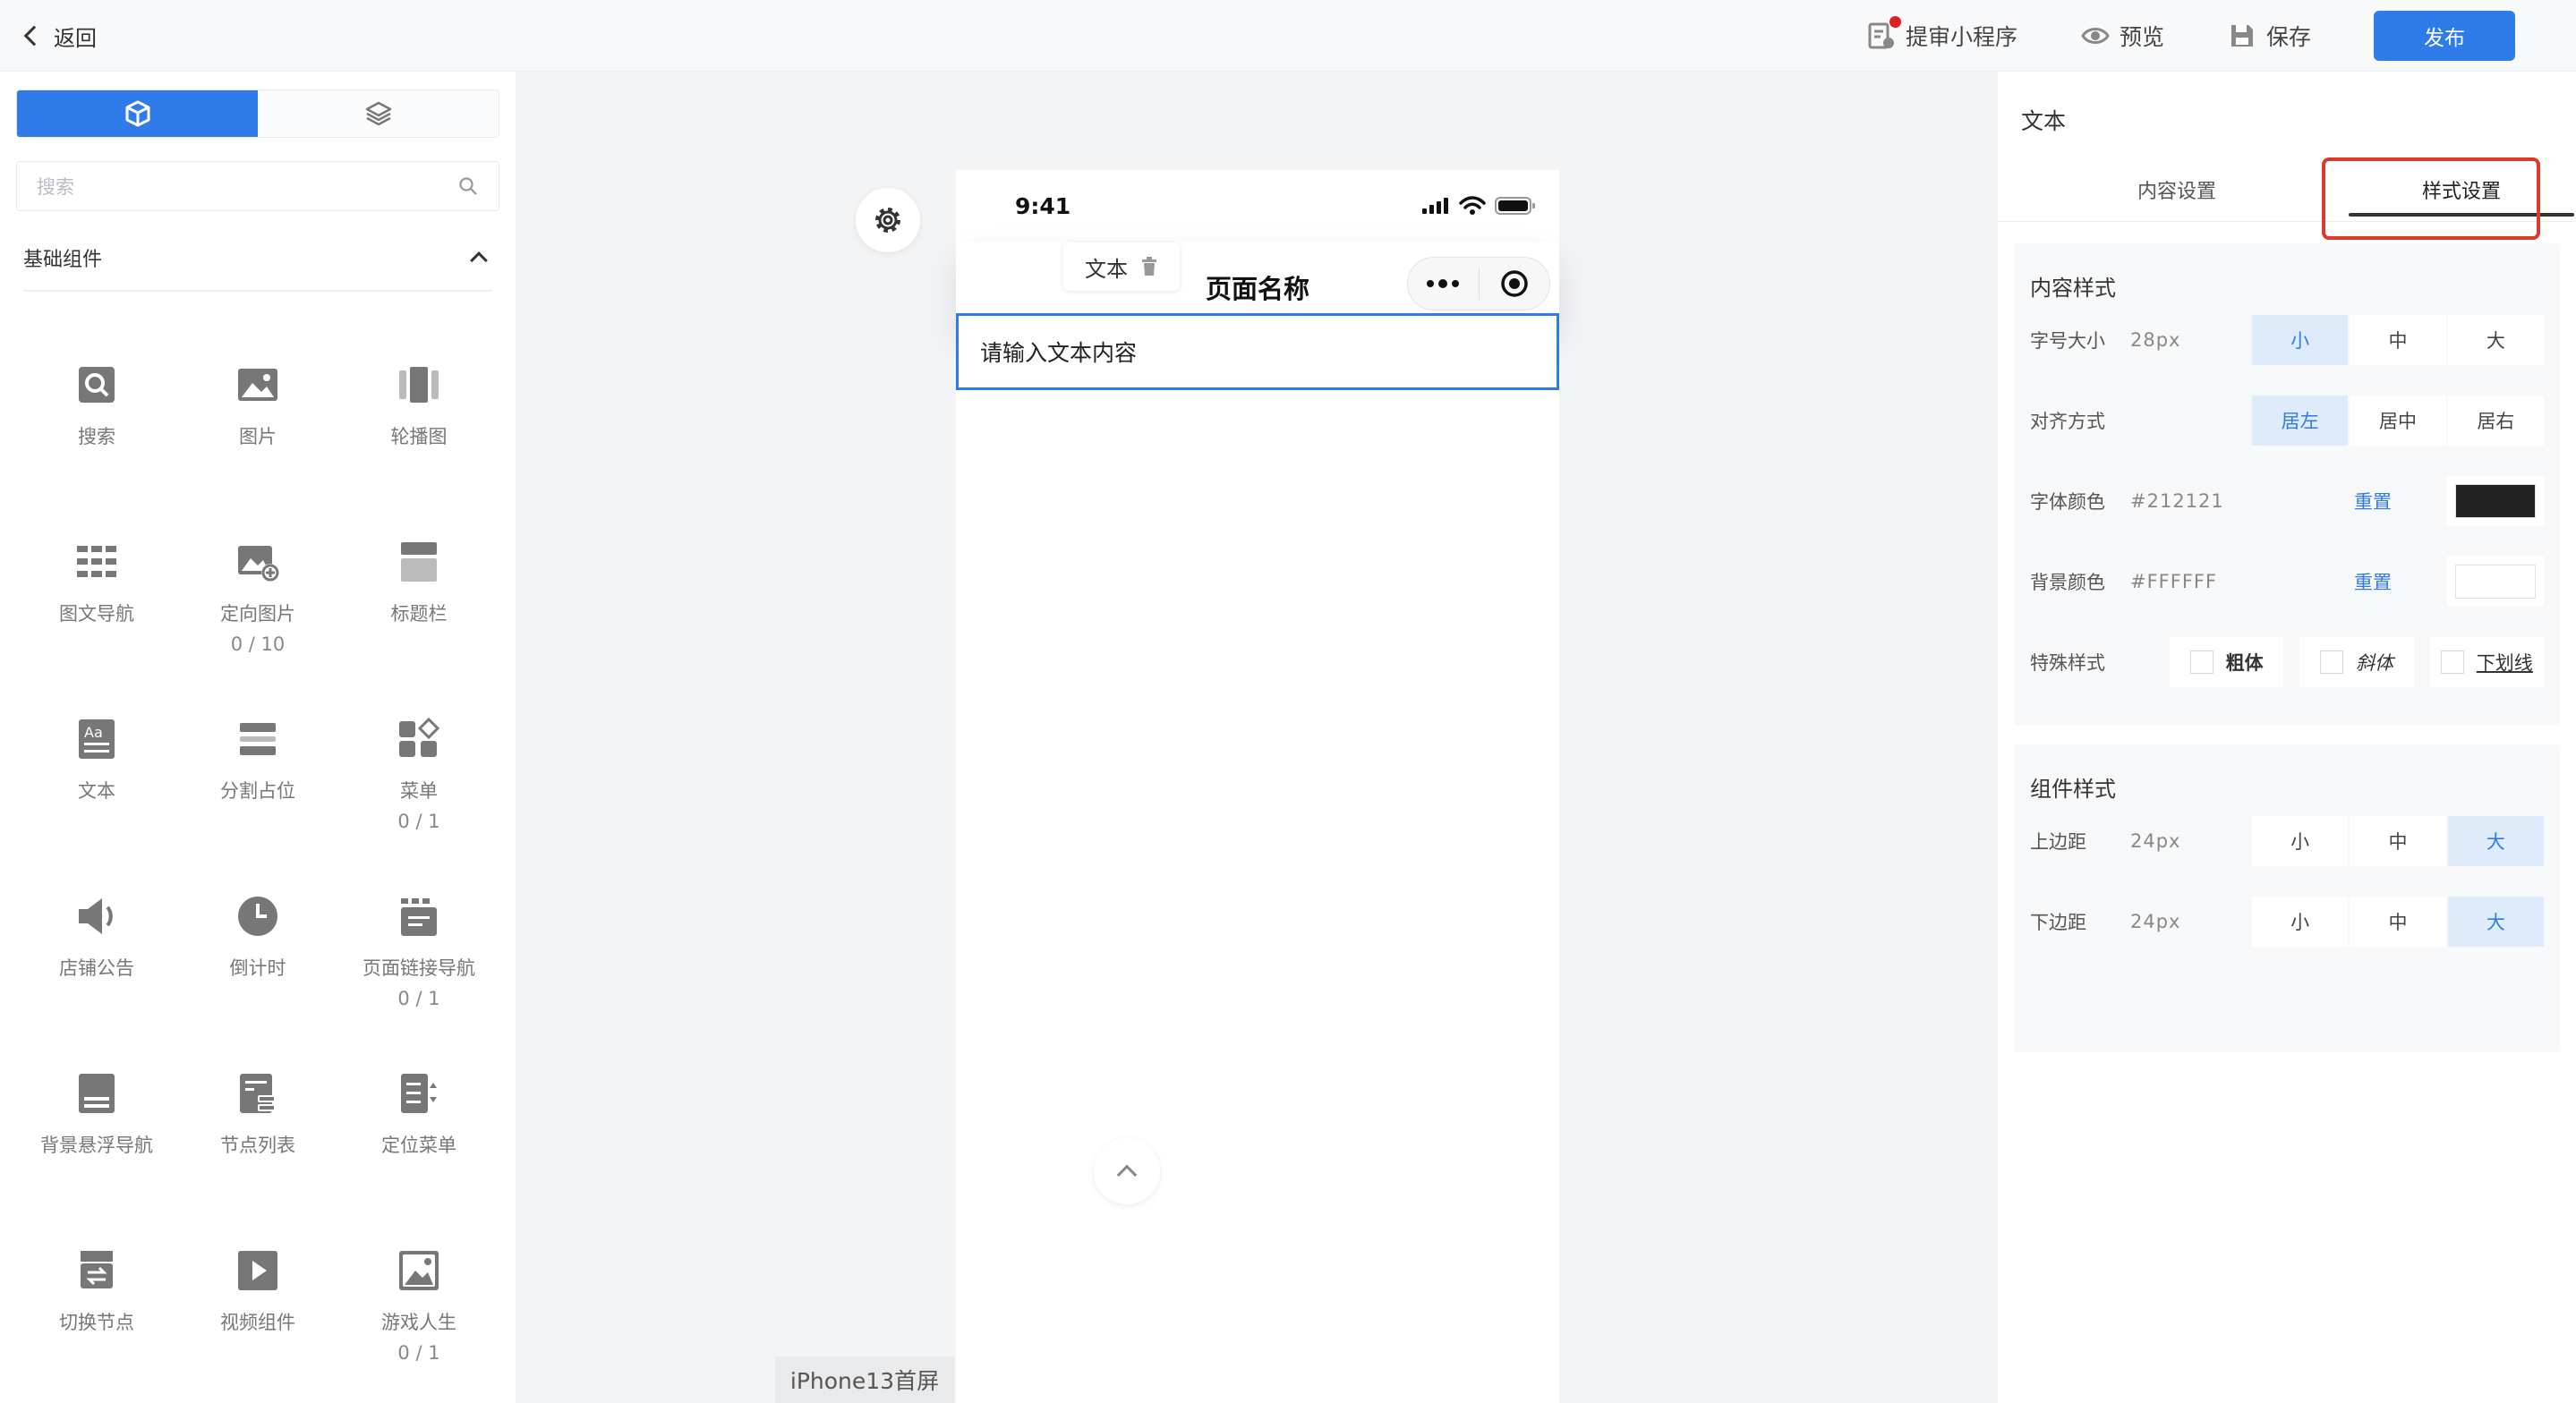 The height and width of the screenshot is (1403, 2576). What do you see at coordinates (378, 113) in the screenshot?
I see `layers-tab` at bounding box center [378, 113].